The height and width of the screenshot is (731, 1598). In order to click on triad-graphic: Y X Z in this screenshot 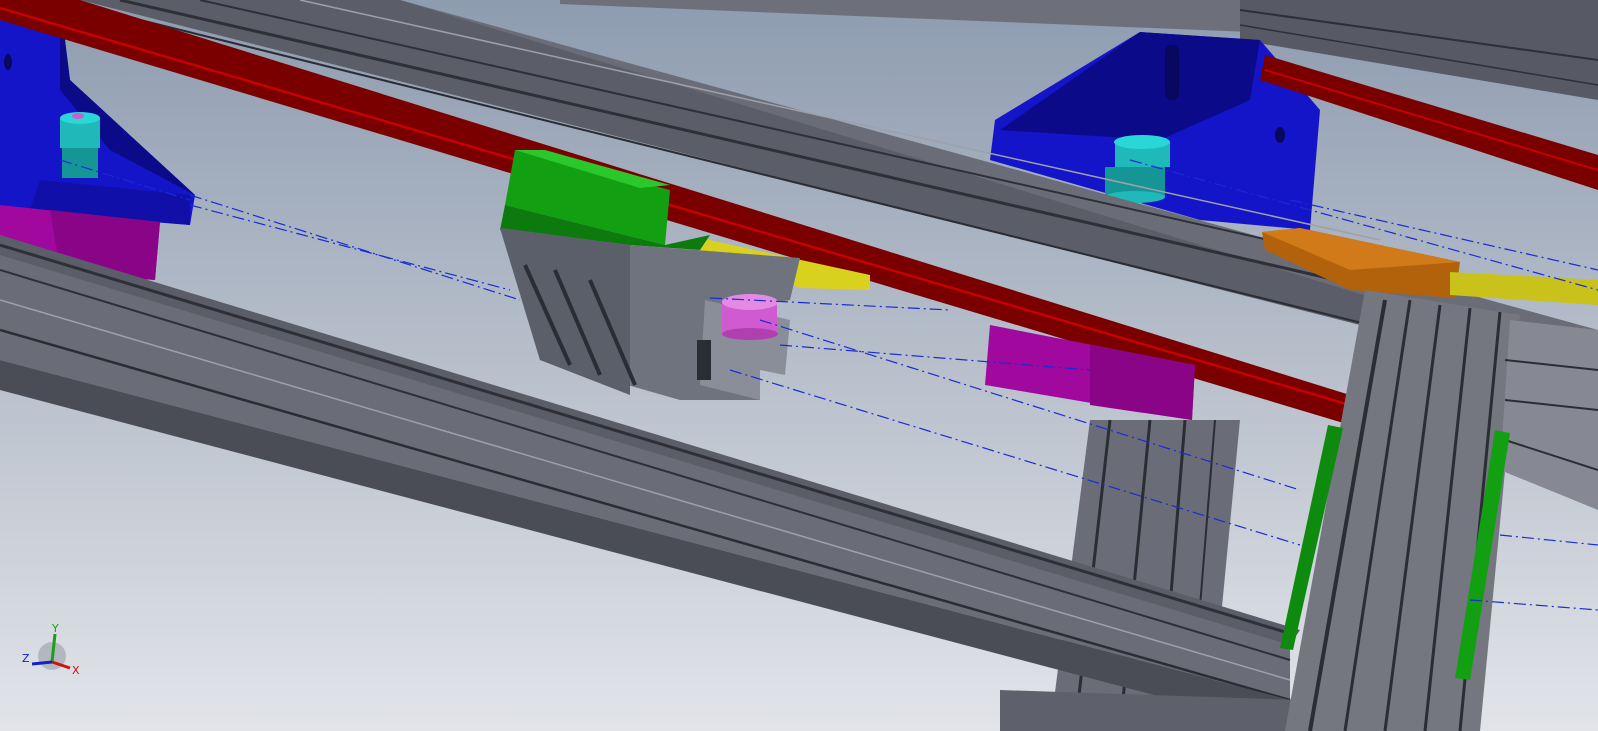, I will do `click(51, 649)`.